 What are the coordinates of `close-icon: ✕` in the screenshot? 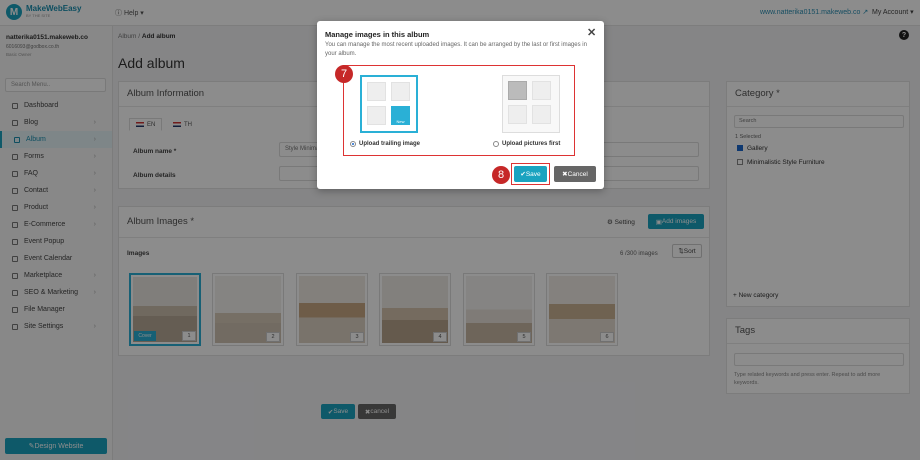 It's located at (591, 32).